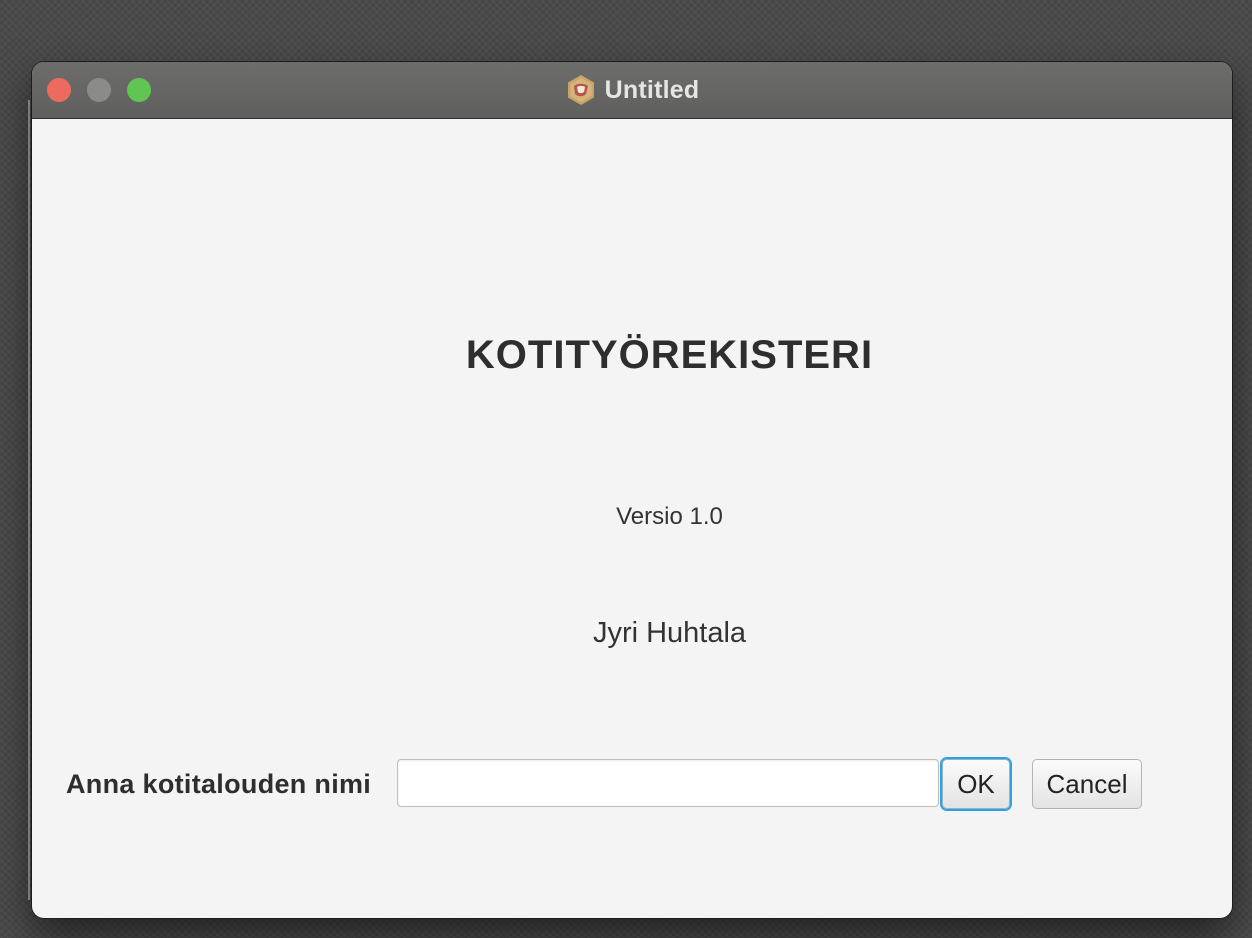  What do you see at coordinates (669, 516) in the screenshot?
I see `version-label: Versio 1.0` at bounding box center [669, 516].